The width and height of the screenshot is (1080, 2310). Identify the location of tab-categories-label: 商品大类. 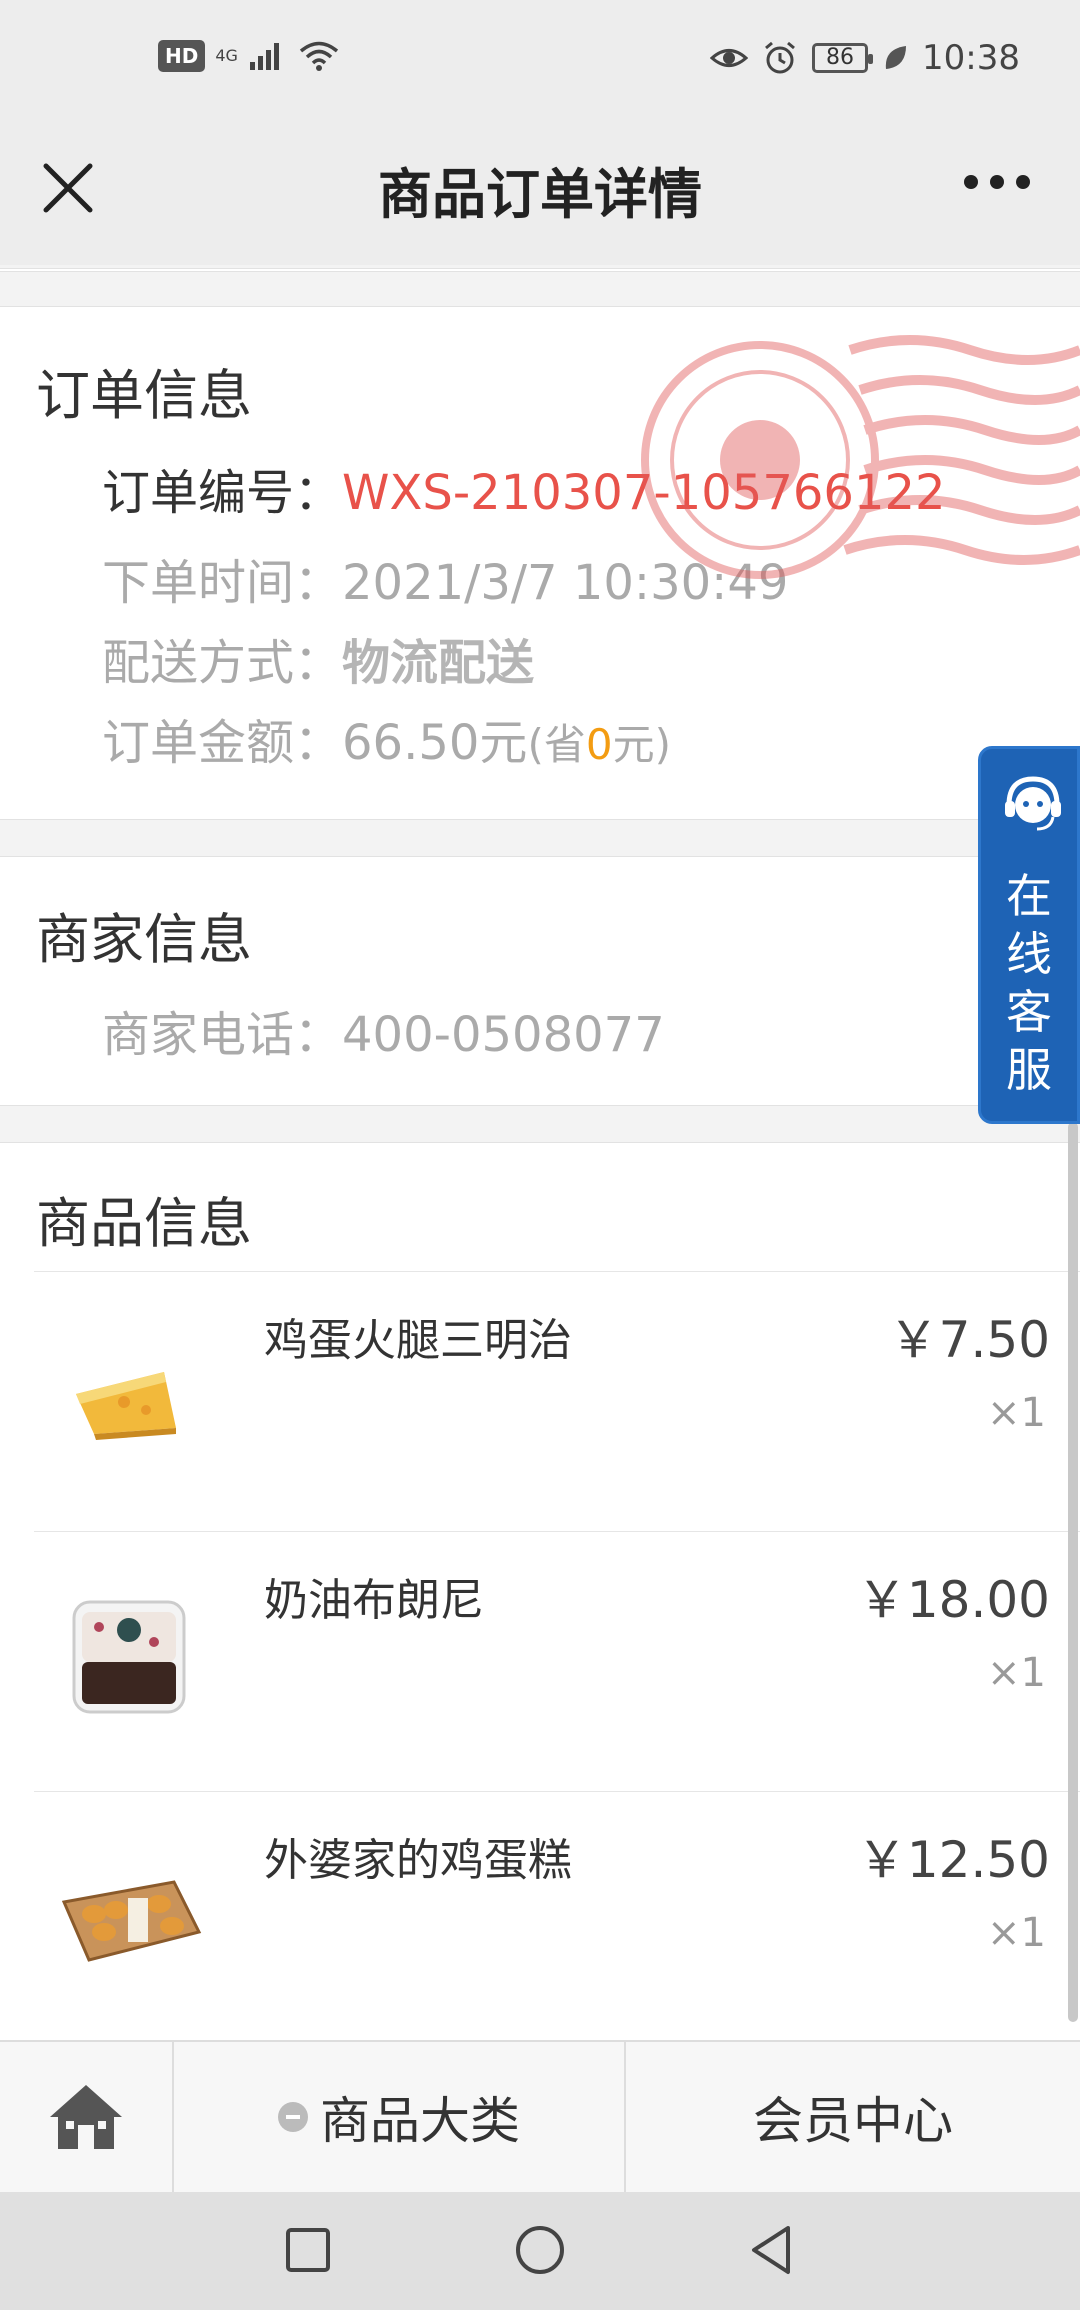
(420, 2121).